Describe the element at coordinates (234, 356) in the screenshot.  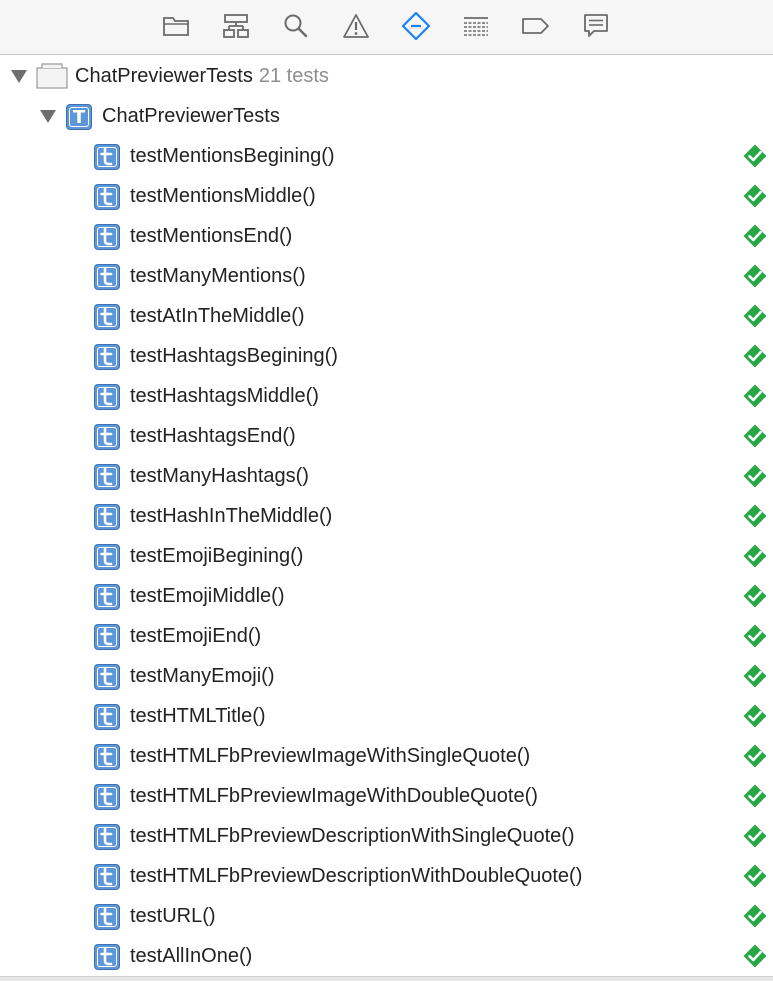
I see `test-label: testHashtagsBegining()` at that location.